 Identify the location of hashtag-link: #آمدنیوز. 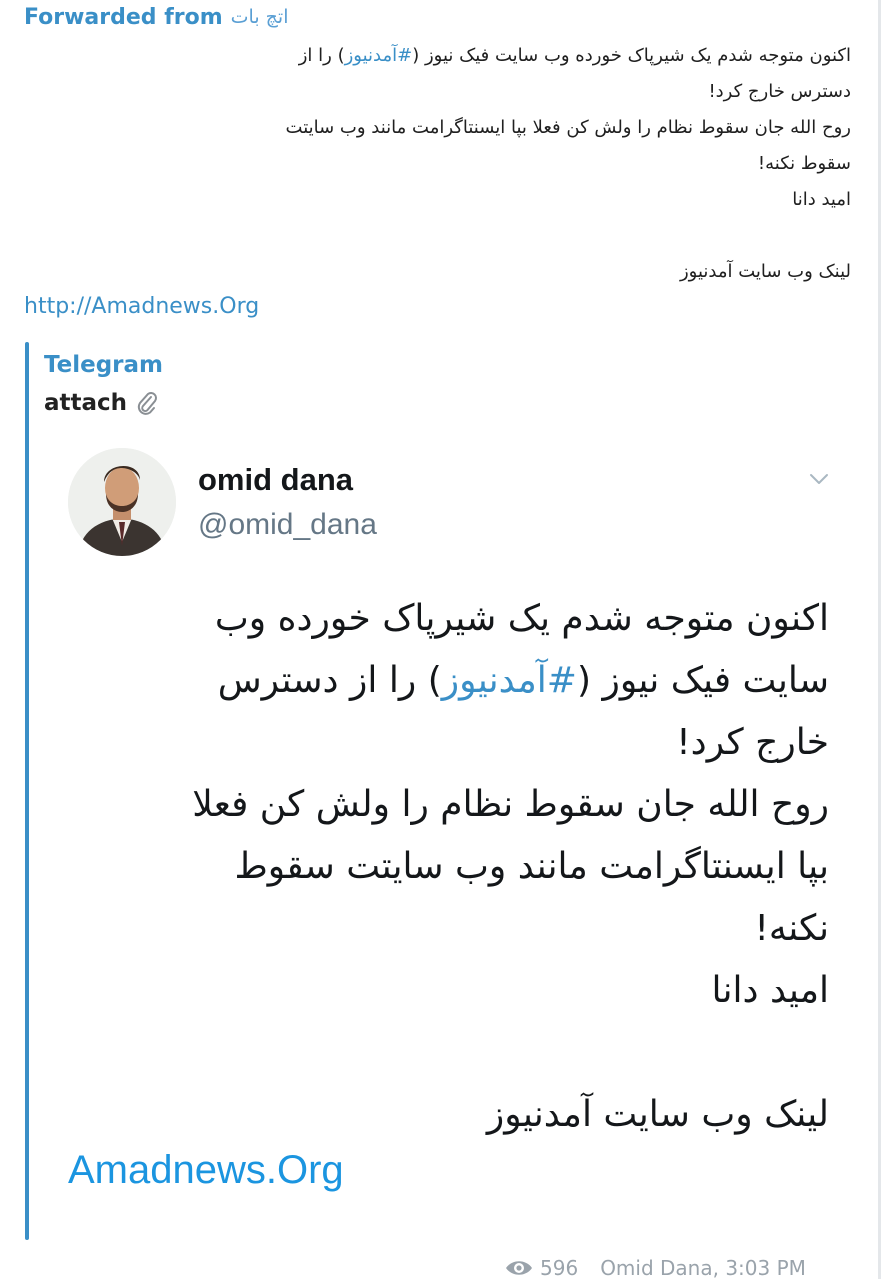
(379, 55).